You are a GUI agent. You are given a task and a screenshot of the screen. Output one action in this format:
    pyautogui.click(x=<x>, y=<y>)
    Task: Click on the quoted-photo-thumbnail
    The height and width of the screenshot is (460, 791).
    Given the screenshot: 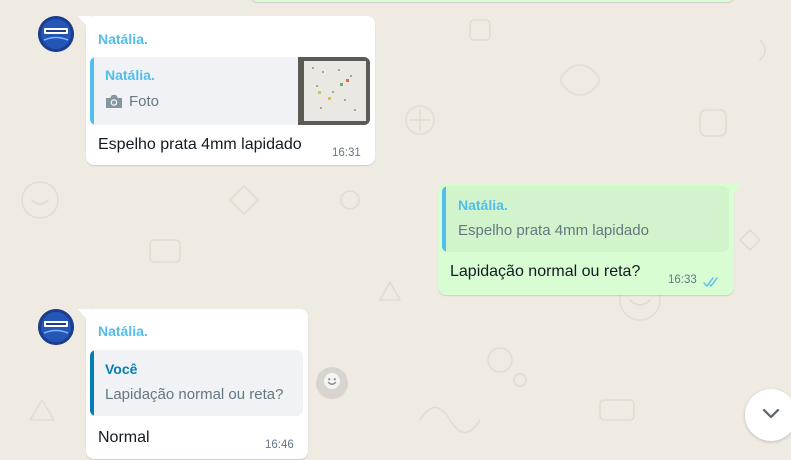 What is the action you would take?
    pyautogui.click(x=334, y=91)
    